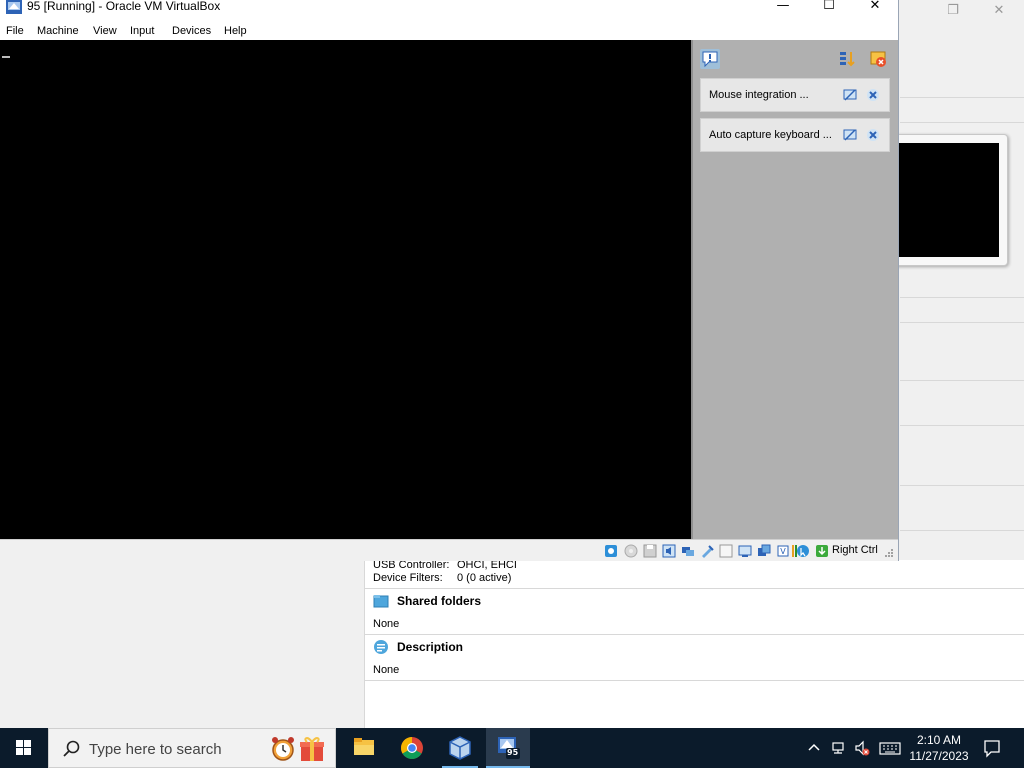 This screenshot has width=1024, height=768. I want to click on menu-bar: File Machine View Input Devices Help, so click(449, 31).